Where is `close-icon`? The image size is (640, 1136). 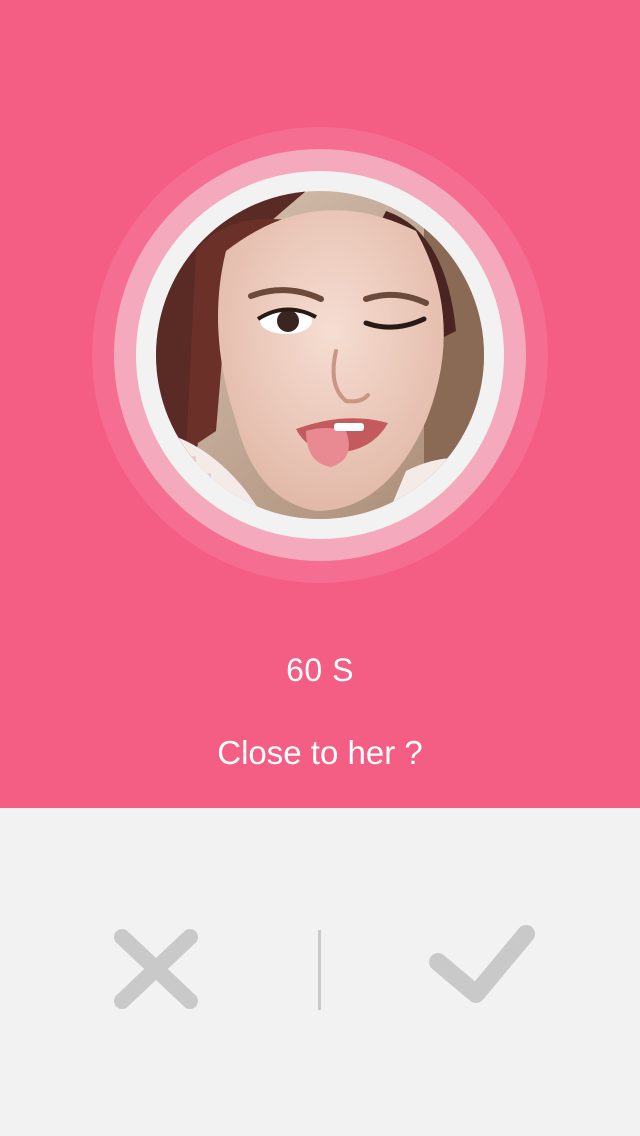 close-icon is located at coordinates (156, 969).